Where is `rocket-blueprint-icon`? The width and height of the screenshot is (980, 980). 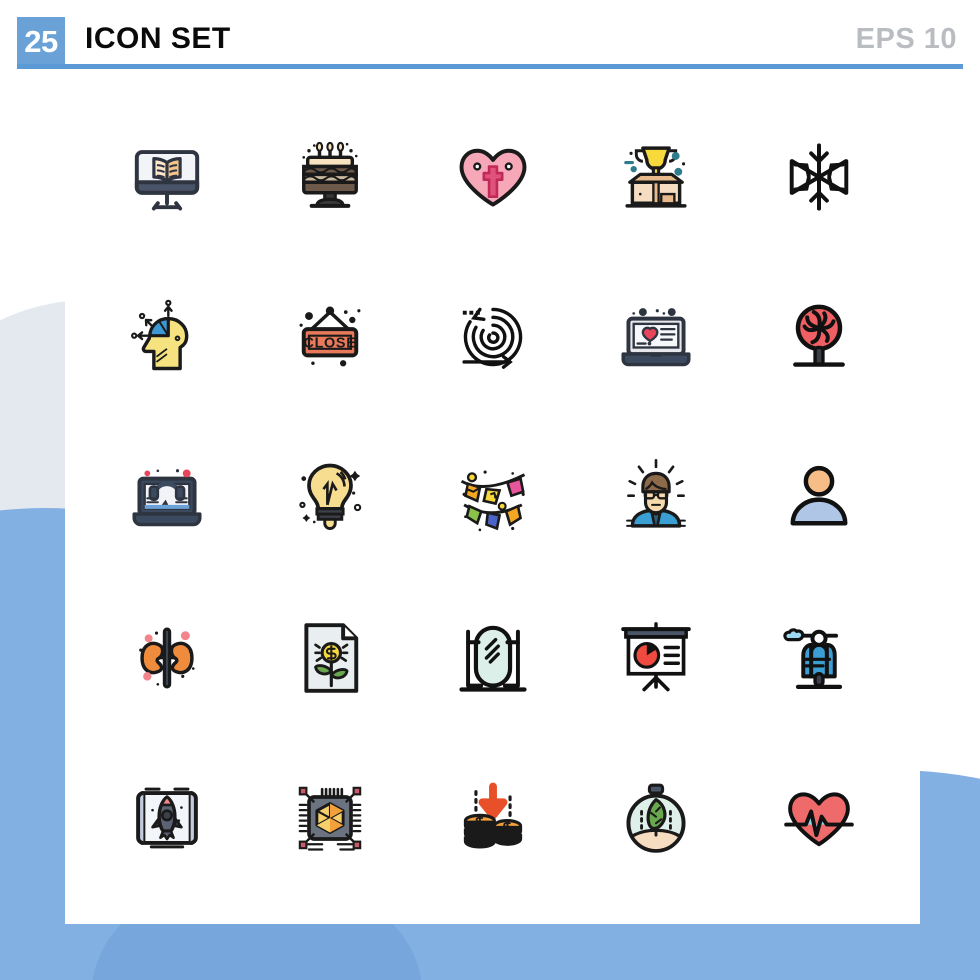
rocket-blueprint-icon is located at coordinates (167, 818).